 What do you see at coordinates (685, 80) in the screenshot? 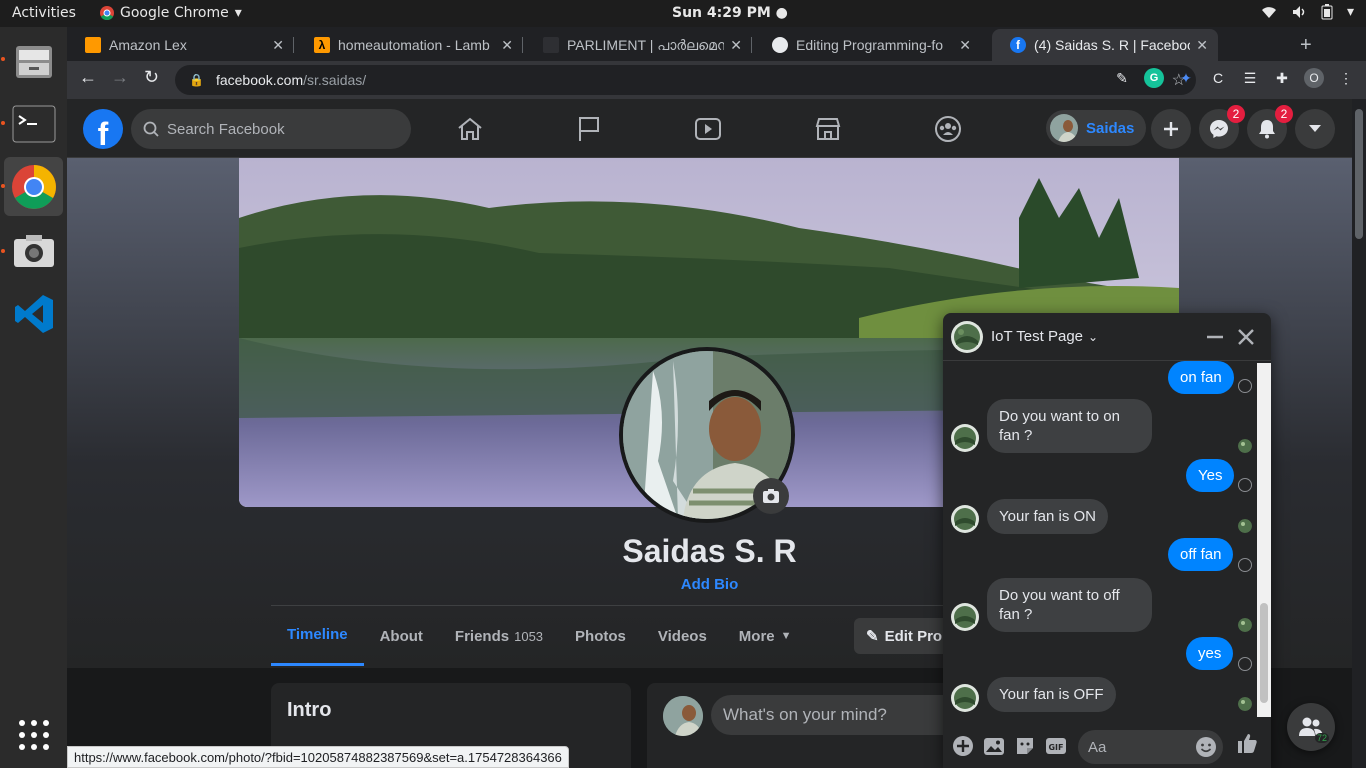
I see `address-bar: 🔒 facebook.com/sr.saidas/ ☆` at bounding box center [685, 80].